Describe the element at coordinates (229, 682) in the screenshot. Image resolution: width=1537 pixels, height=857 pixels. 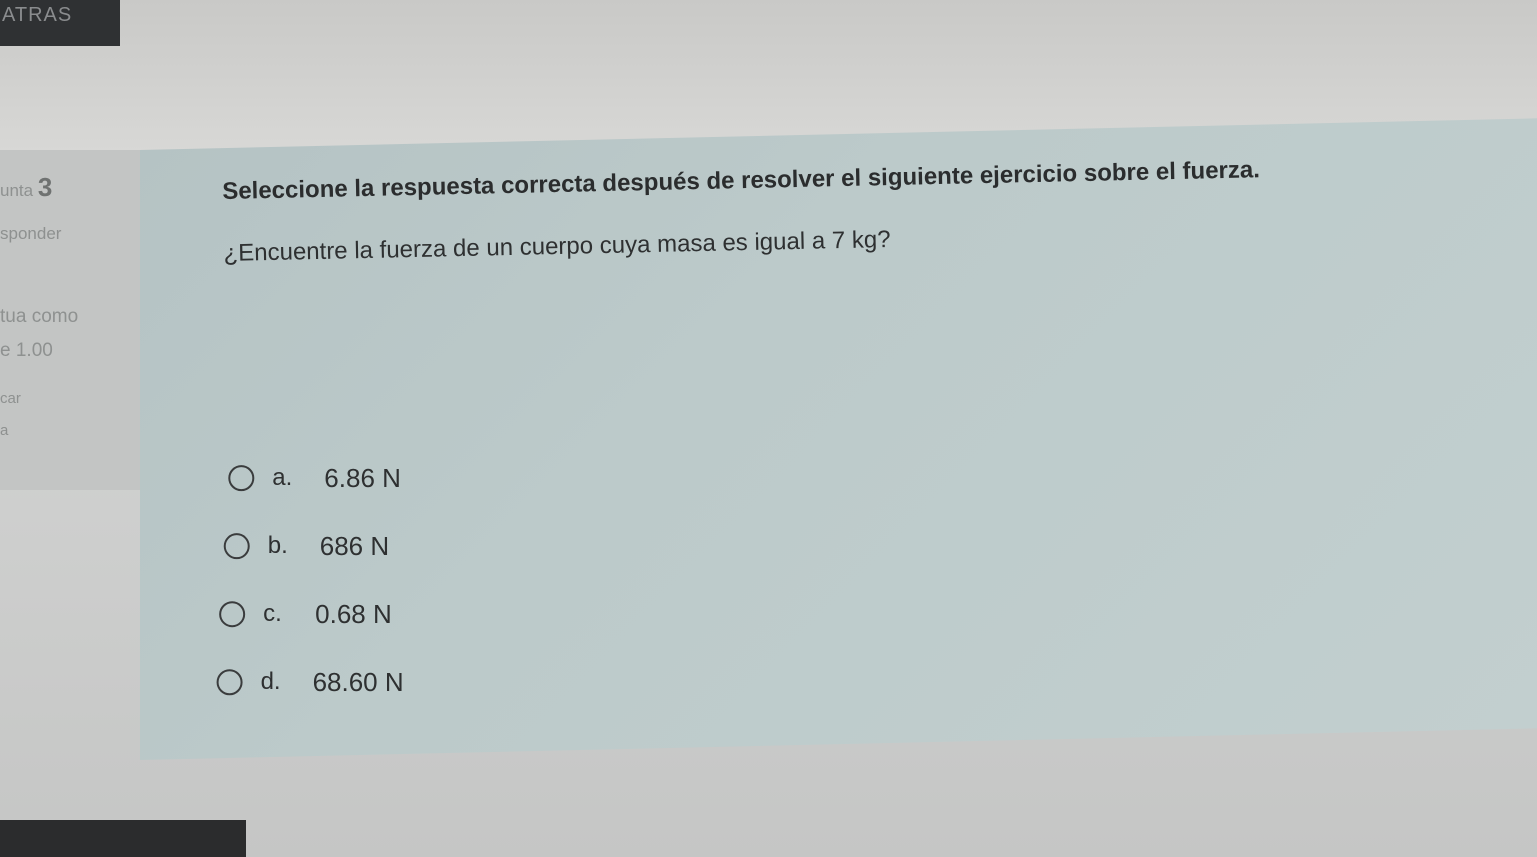
I see `radio-button-d` at that location.